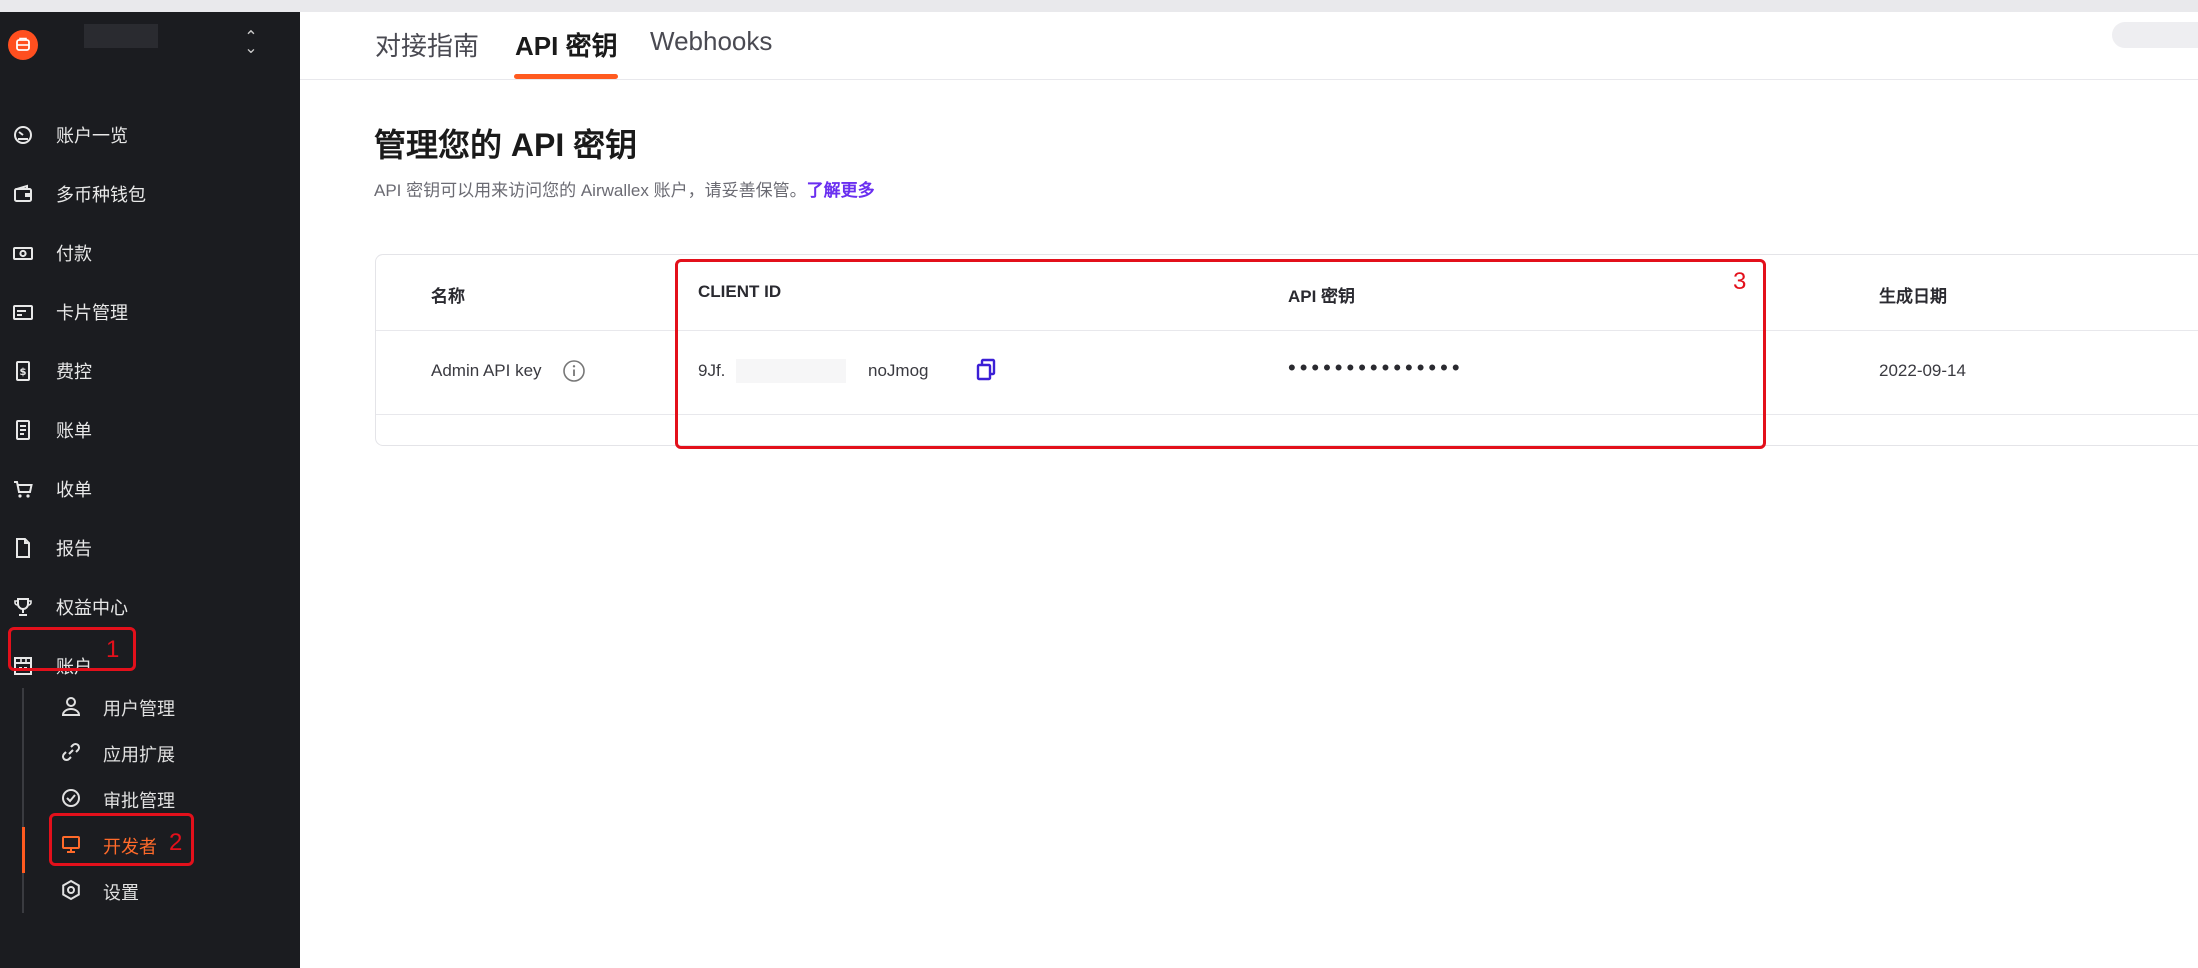 This screenshot has height=968, width=2198. I want to click on submenu-guide-line, so click(23, 800).